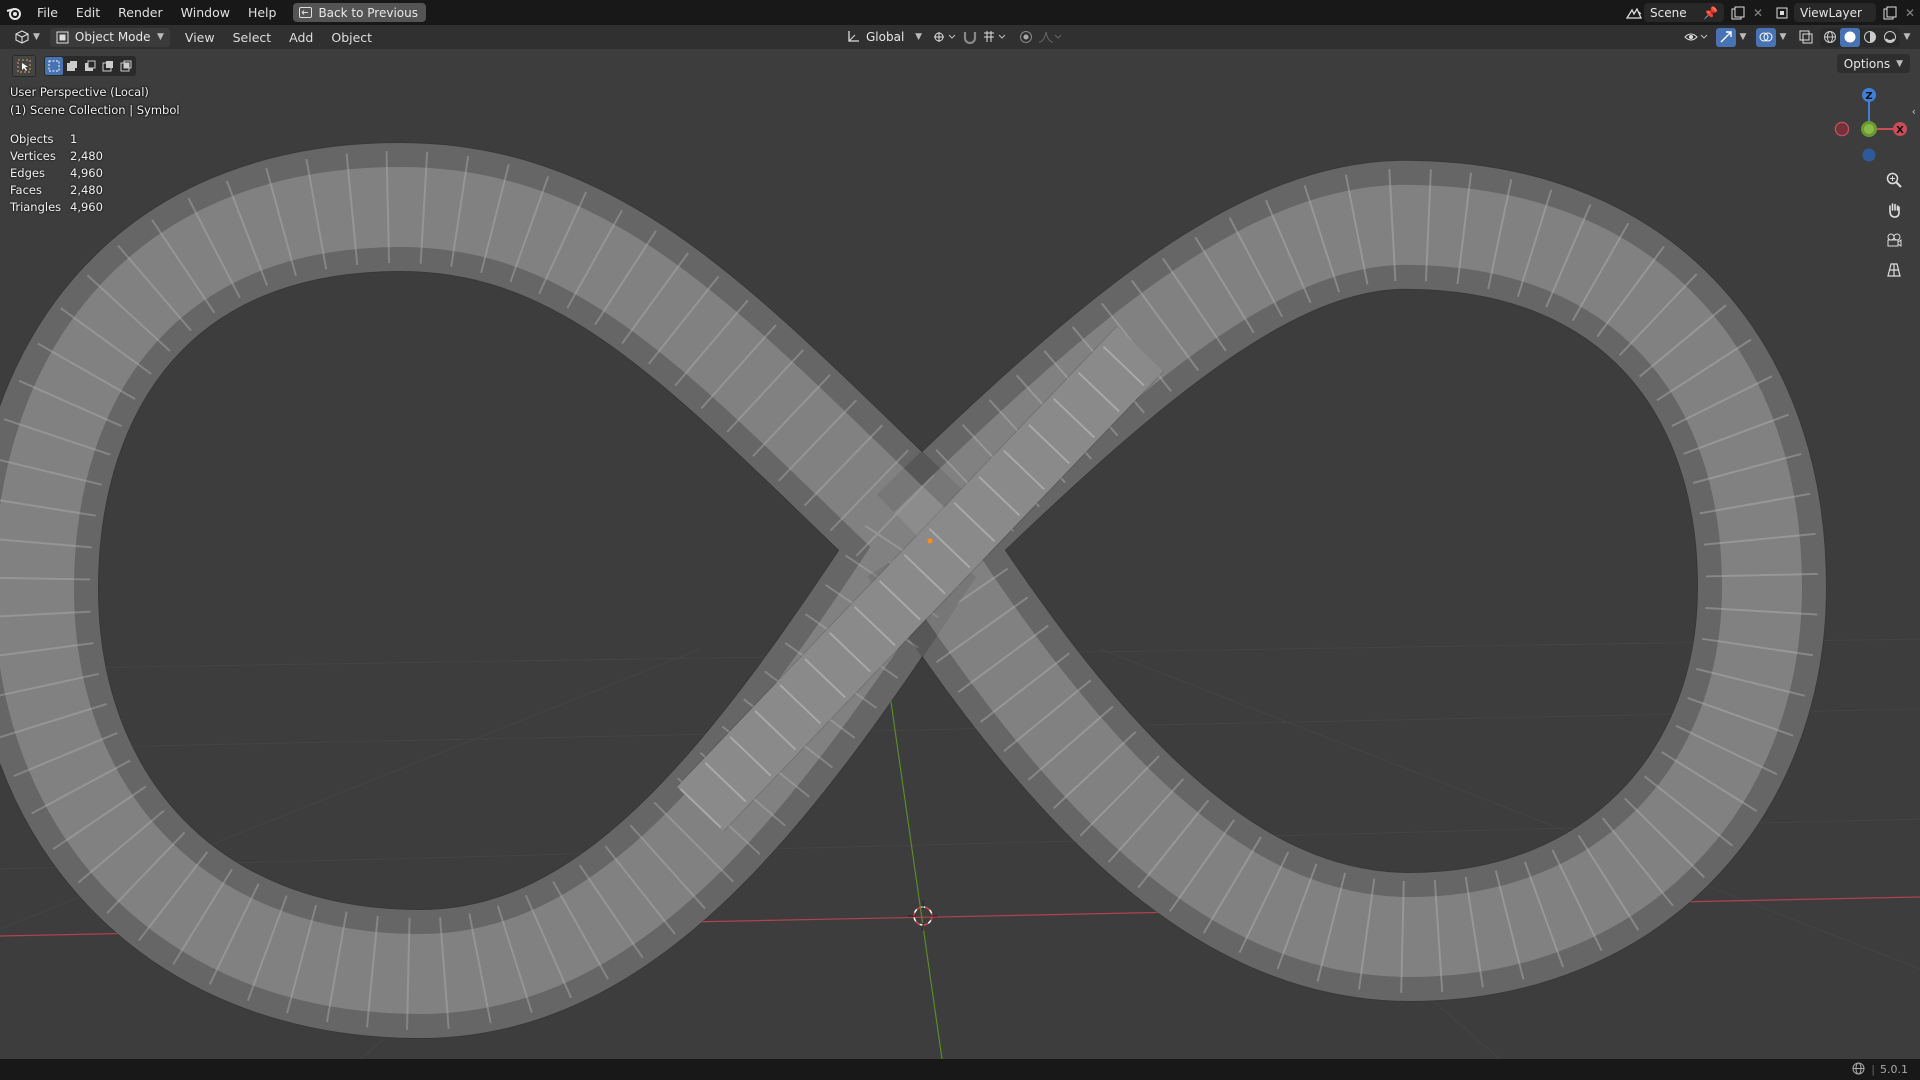 The height and width of the screenshot is (1080, 1920). Describe the element at coordinates (26, 190) in the screenshot. I see `stat-label: Faces` at that location.